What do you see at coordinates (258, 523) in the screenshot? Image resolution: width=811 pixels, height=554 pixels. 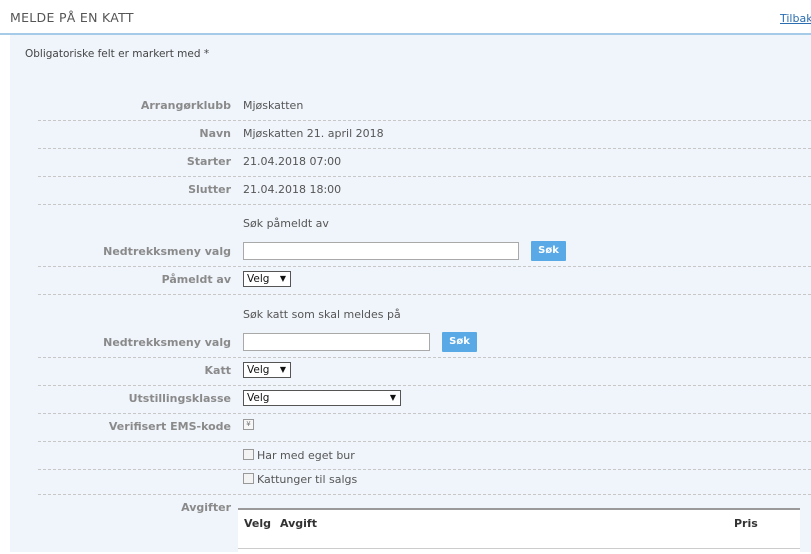 I see `fees-col-select: Velg` at bounding box center [258, 523].